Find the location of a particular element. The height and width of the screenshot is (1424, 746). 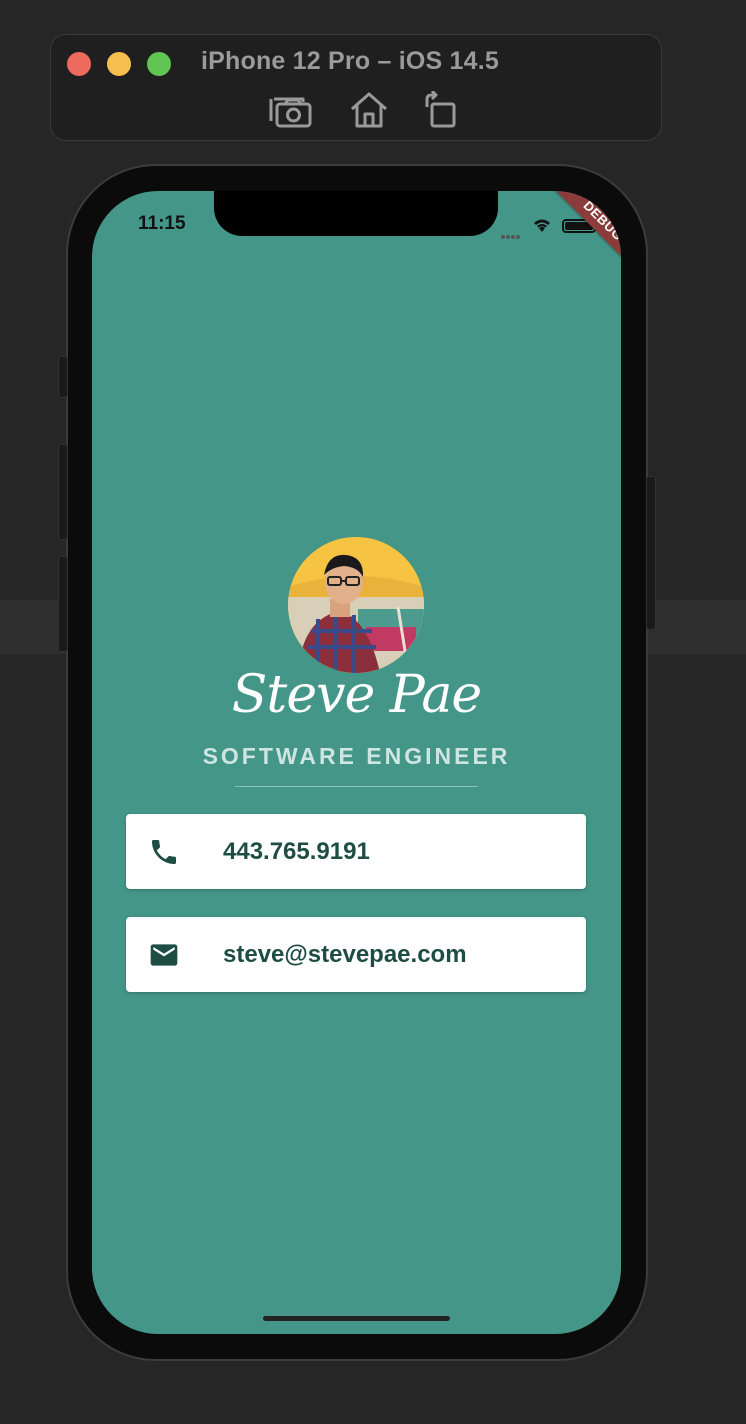

profile-title: SOFTWARE ENGINEER is located at coordinates (356, 756).